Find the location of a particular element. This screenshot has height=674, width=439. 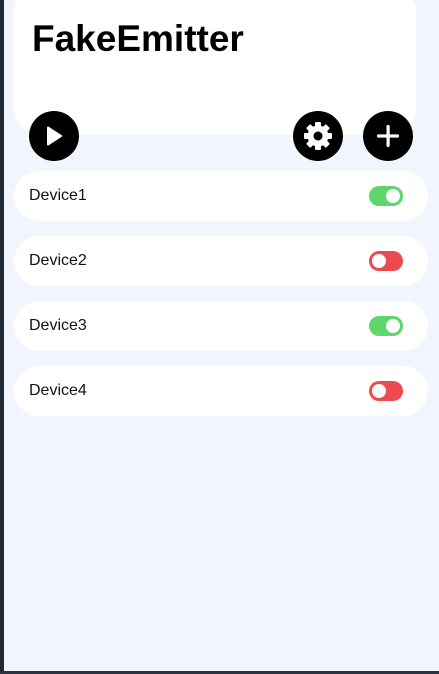

device-label: Device3 is located at coordinates (58, 325).